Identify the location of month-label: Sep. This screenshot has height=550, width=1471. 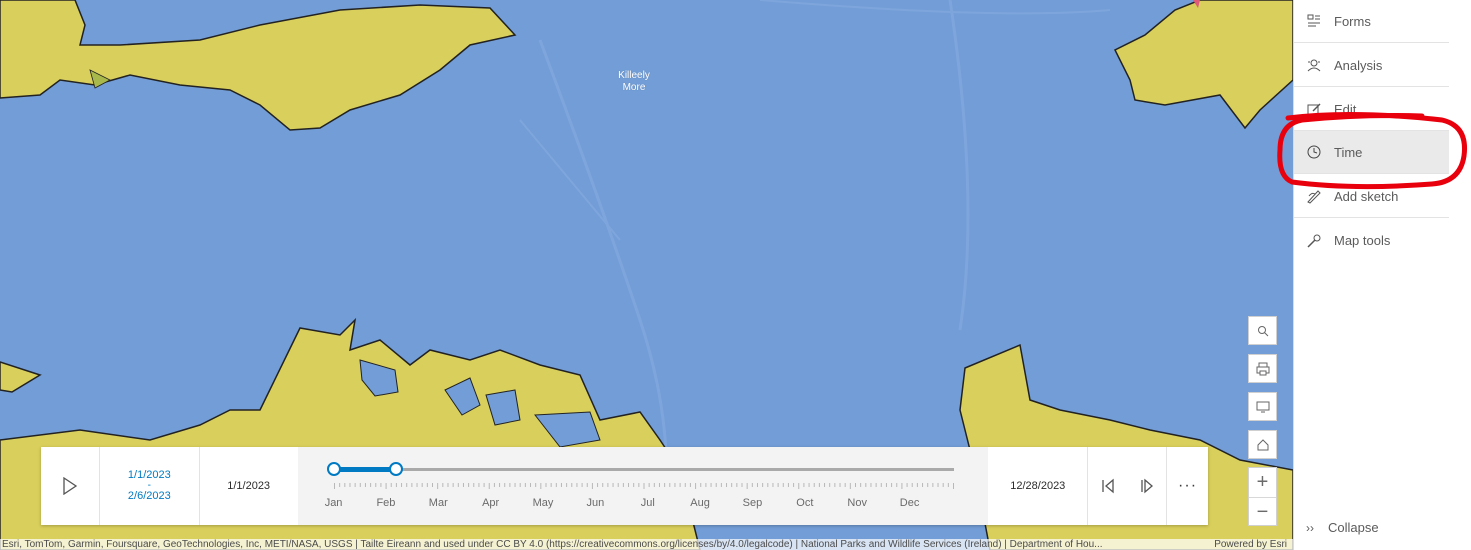
(752, 503).